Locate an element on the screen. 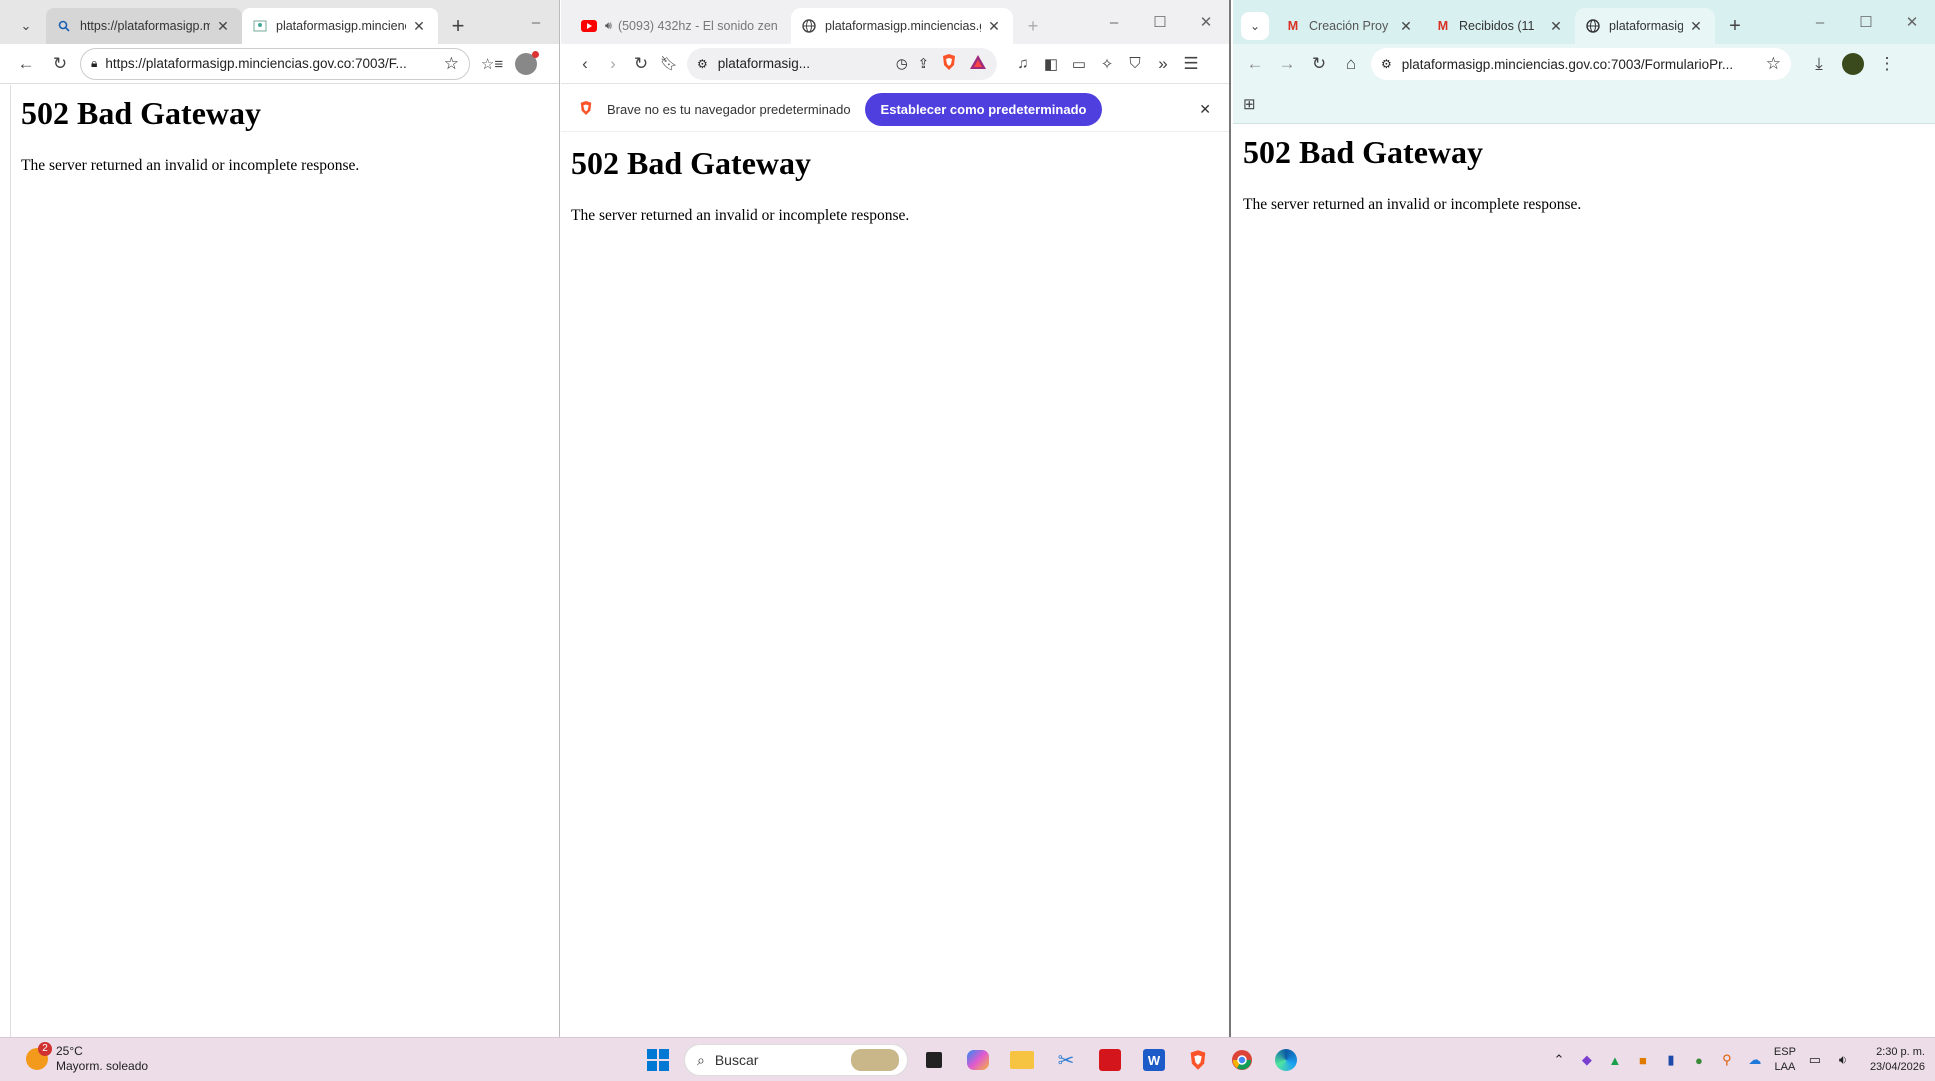  address-bar: ⚙︎ plataformasig... ◷ ⇪ is located at coordinates (842, 63).